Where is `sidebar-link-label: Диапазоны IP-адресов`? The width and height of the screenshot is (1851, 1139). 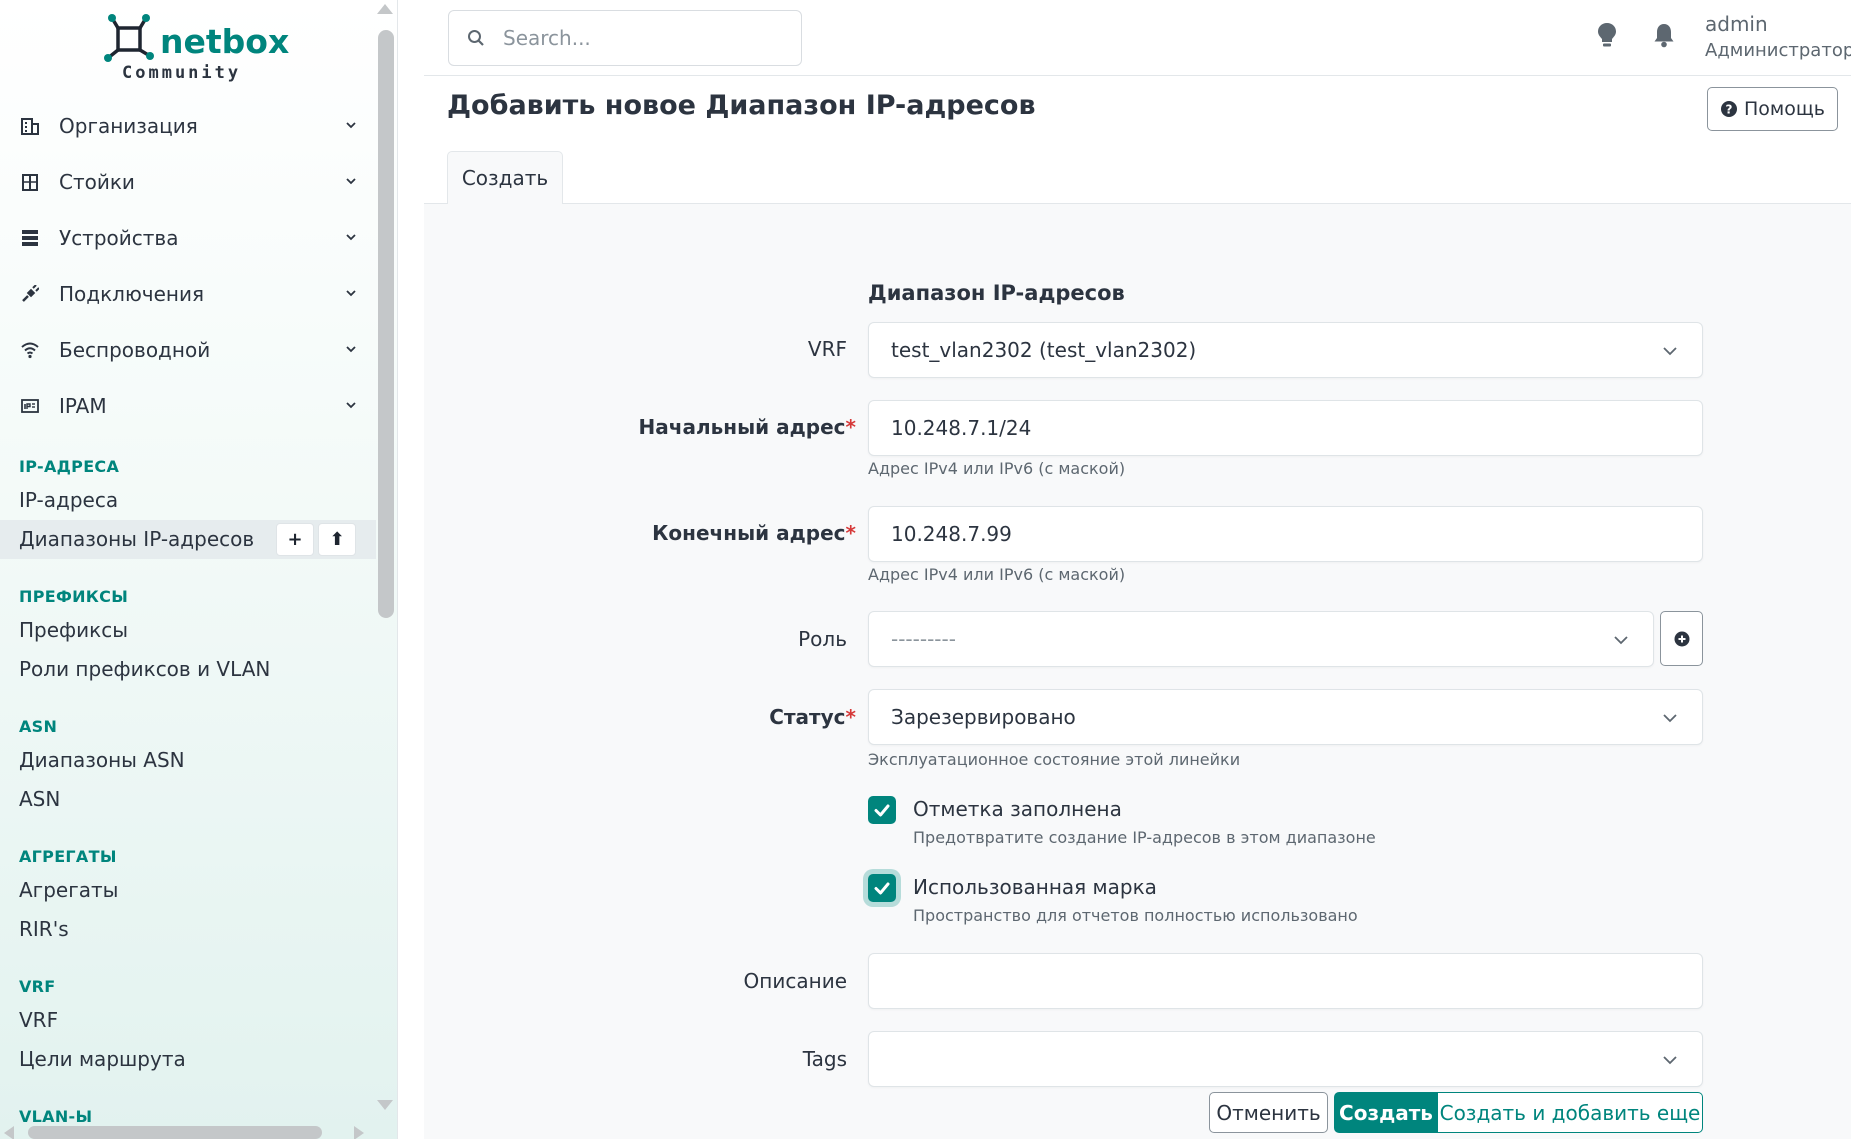
sidebar-link-label: Диапазоны IP-адресов is located at coordinates (137, 539).